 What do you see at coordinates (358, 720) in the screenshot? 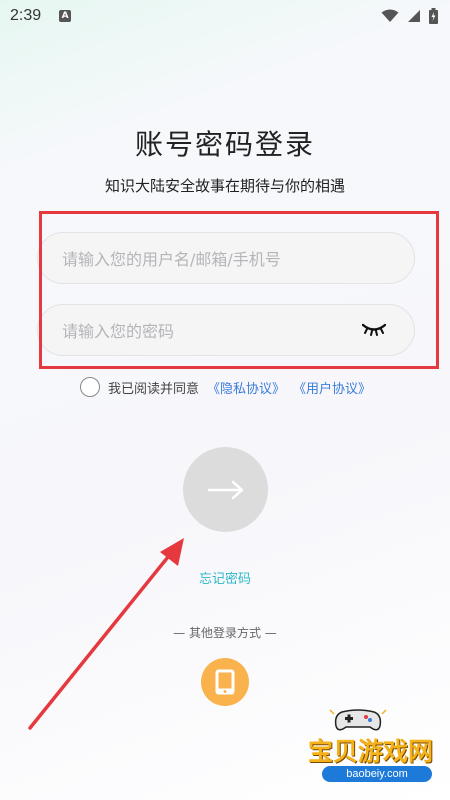
I see `gamepad-icon` at bounding box center [358, 720].